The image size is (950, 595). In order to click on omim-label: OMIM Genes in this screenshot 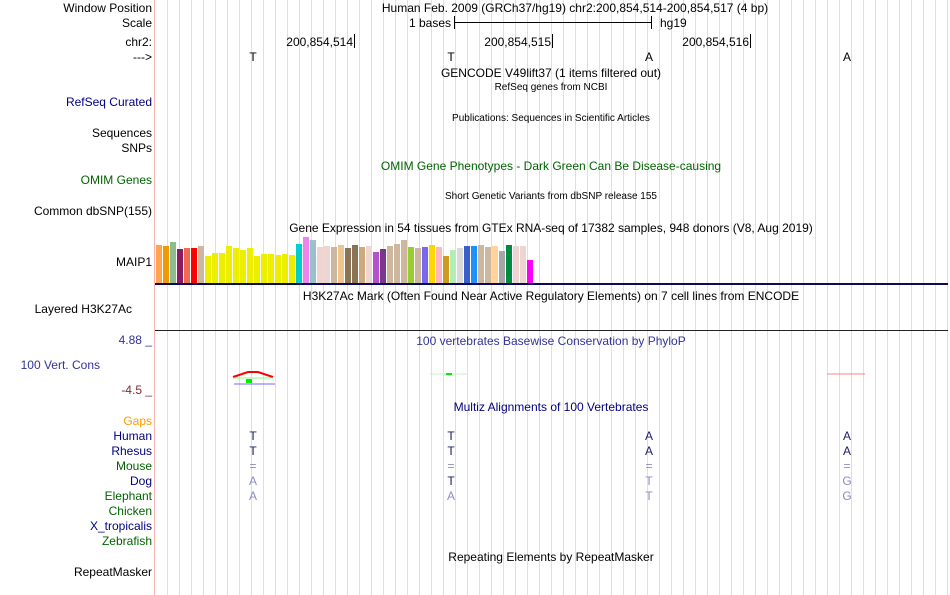, I will do `click(116, 180)`.